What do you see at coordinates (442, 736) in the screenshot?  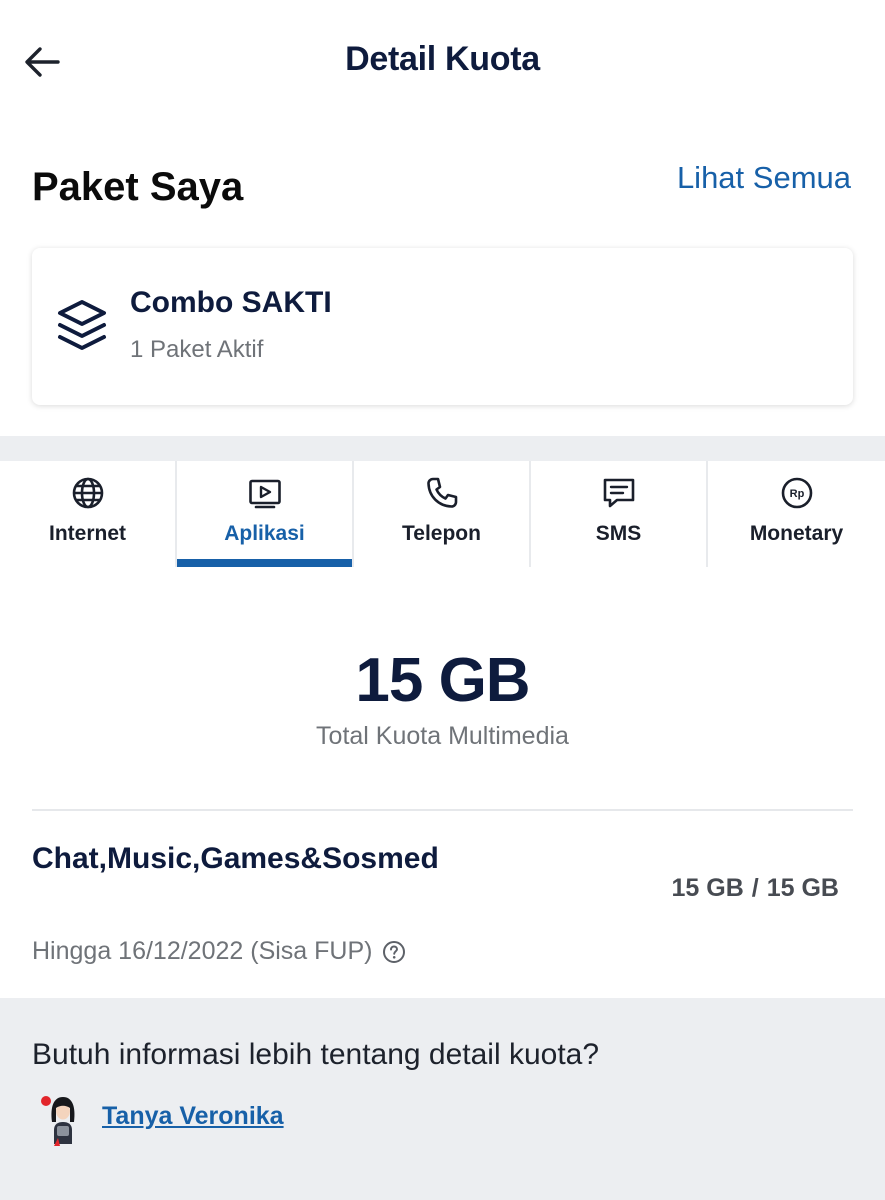 I see `quota-total-caption: Total Kuota Multimedia` at bounding box center [442, 736].